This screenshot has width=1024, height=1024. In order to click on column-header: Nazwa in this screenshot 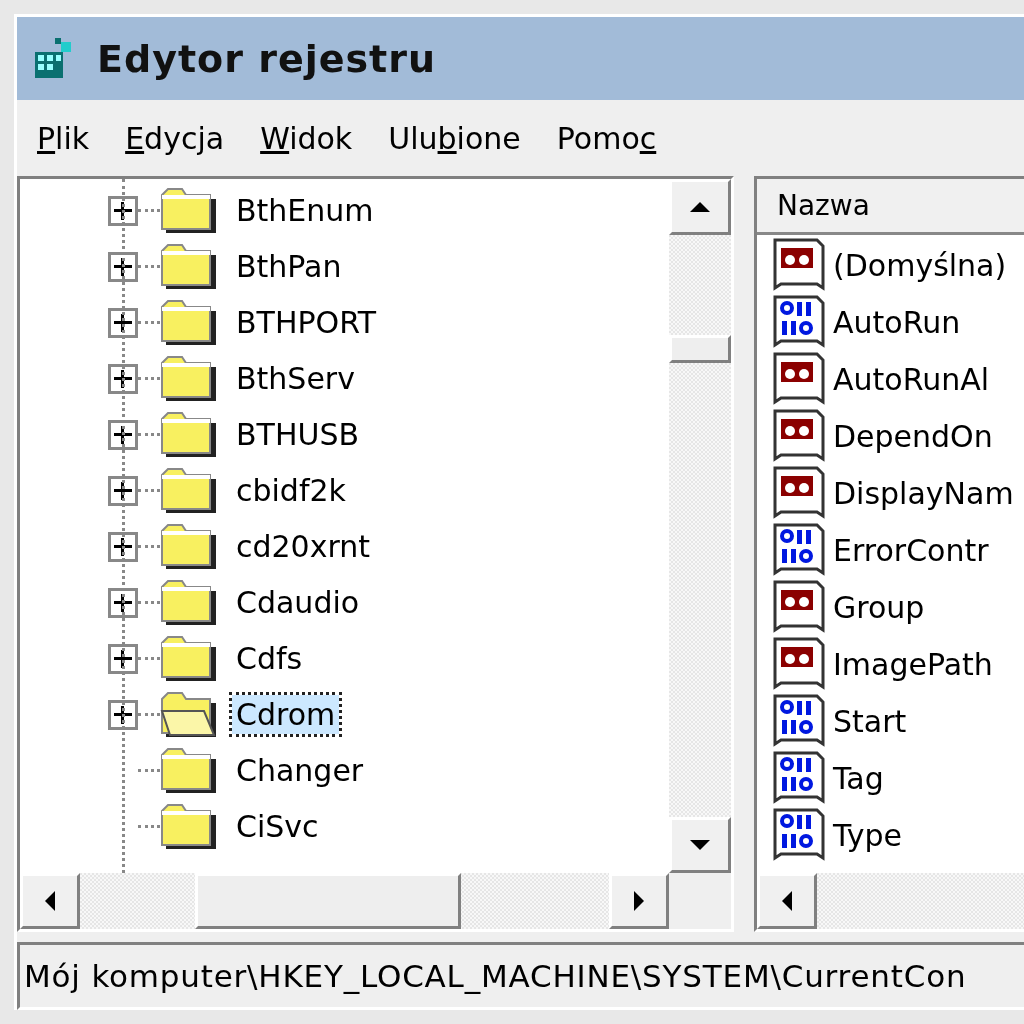, I will do `click(890, 206)`.